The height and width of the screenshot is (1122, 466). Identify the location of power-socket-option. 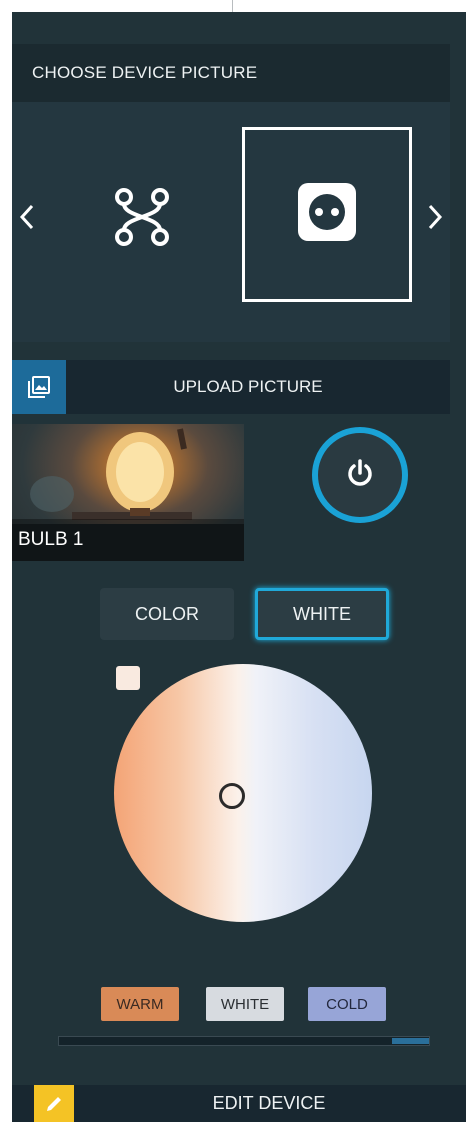
(327, 214).